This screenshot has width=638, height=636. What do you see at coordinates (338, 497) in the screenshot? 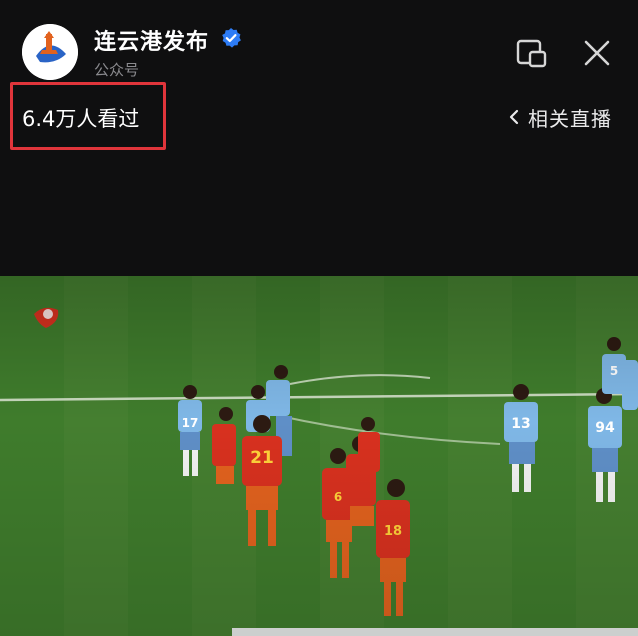
I see `player-number: 6` at bounding box center [338, 497].